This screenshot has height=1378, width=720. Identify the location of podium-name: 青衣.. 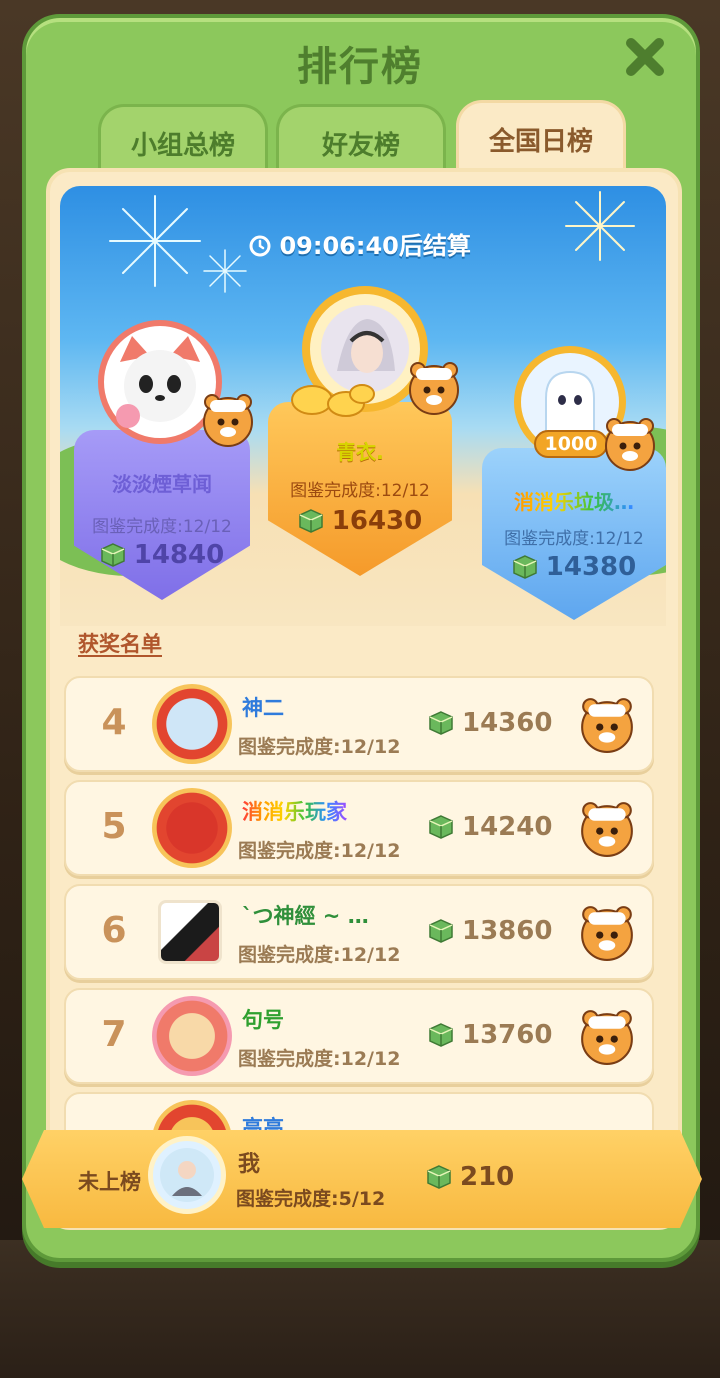
(360, 452).